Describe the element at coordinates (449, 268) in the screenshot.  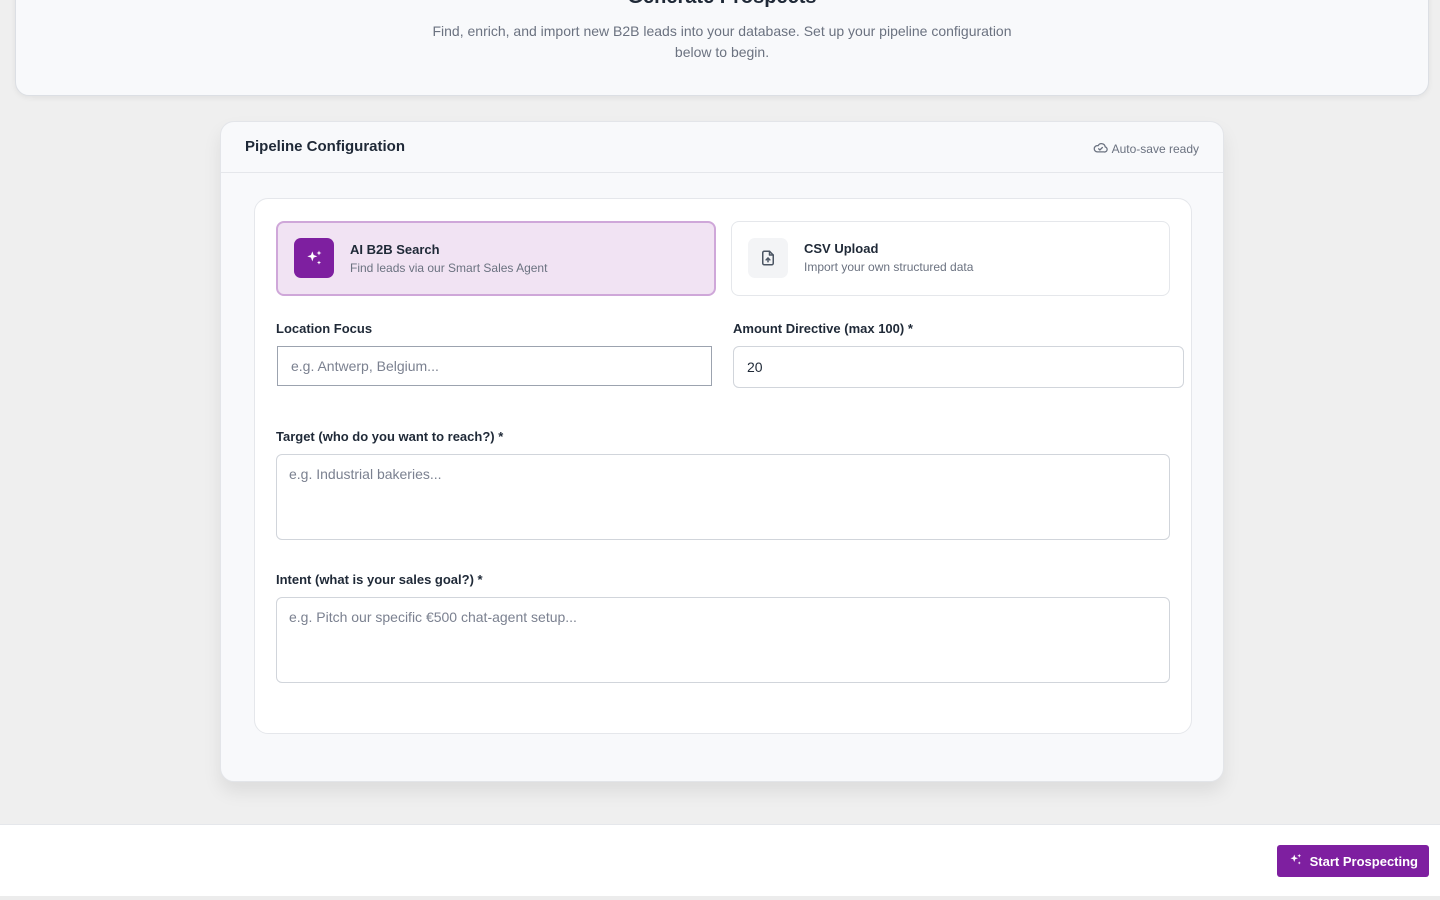
I see `mode-subtitle: Find leads via our Smart Sales Agent` at that location.